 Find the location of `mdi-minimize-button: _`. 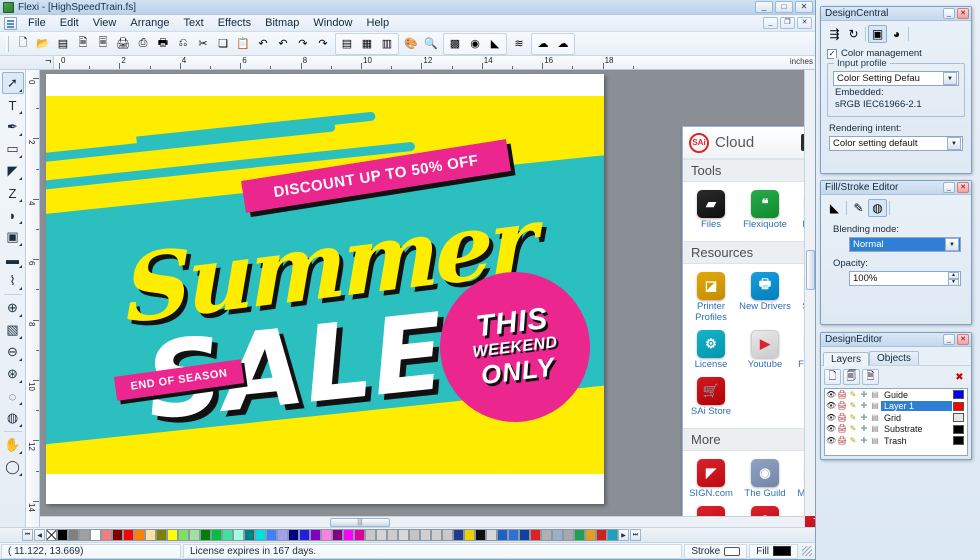

mdi-minimize-button: _ is located at coordinates (770, 23).